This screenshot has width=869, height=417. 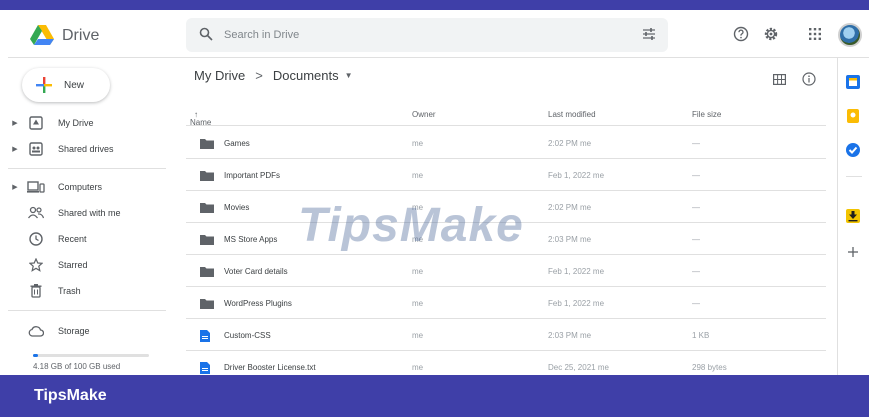 What do you see at coordinates (74, 85) in the screenshot?
I see `new-button-label: New` at bounding box center [74, 85].